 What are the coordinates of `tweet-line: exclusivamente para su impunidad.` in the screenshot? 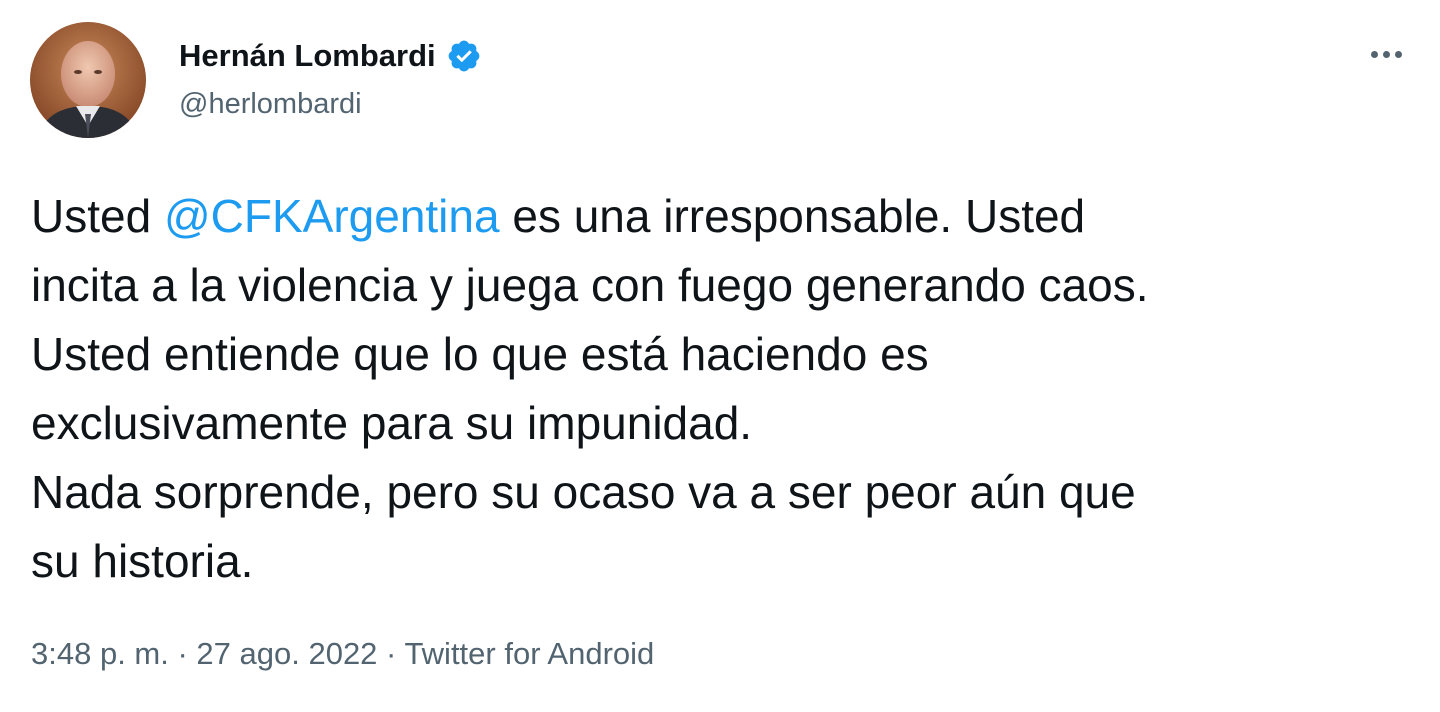 It's located at (392, 423).